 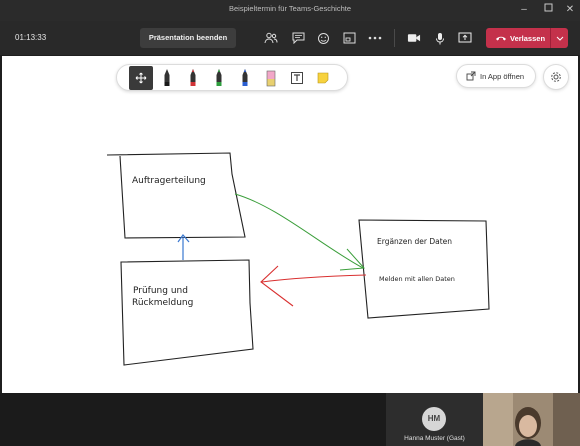 I want to click on title-bar: Beispieltermin für Teams-Geschichte – ✕, so click(x=290, y=10).